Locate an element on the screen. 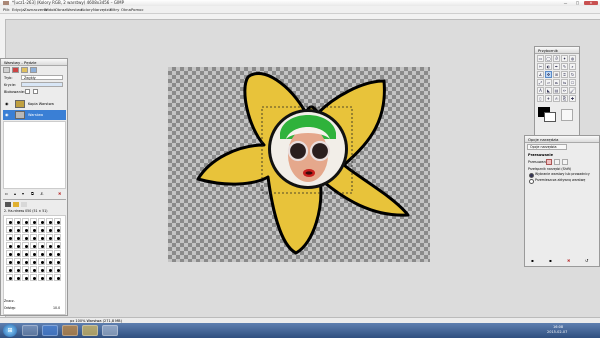  align-tool-icon: ⊞ is located at coordinates (556, 74).